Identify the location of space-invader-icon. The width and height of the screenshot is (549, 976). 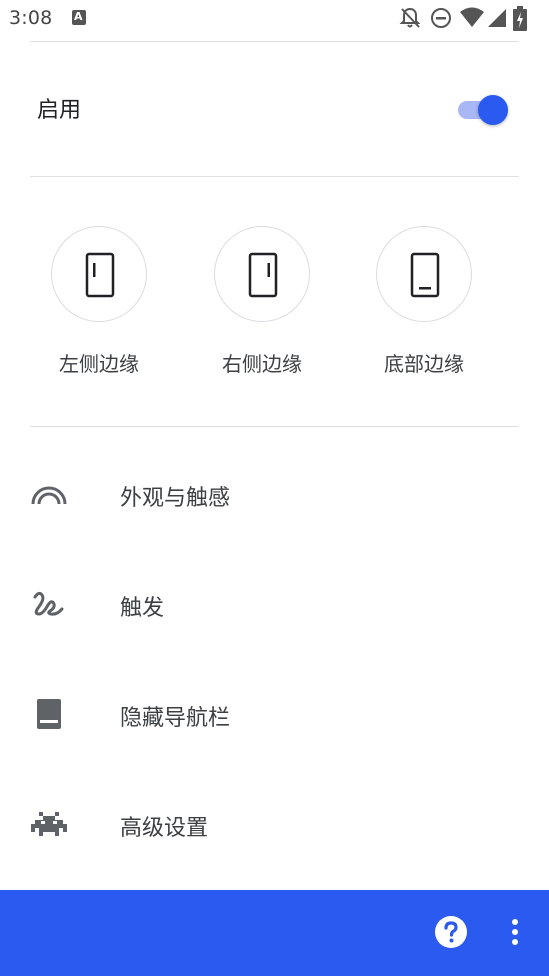
(49, 824).